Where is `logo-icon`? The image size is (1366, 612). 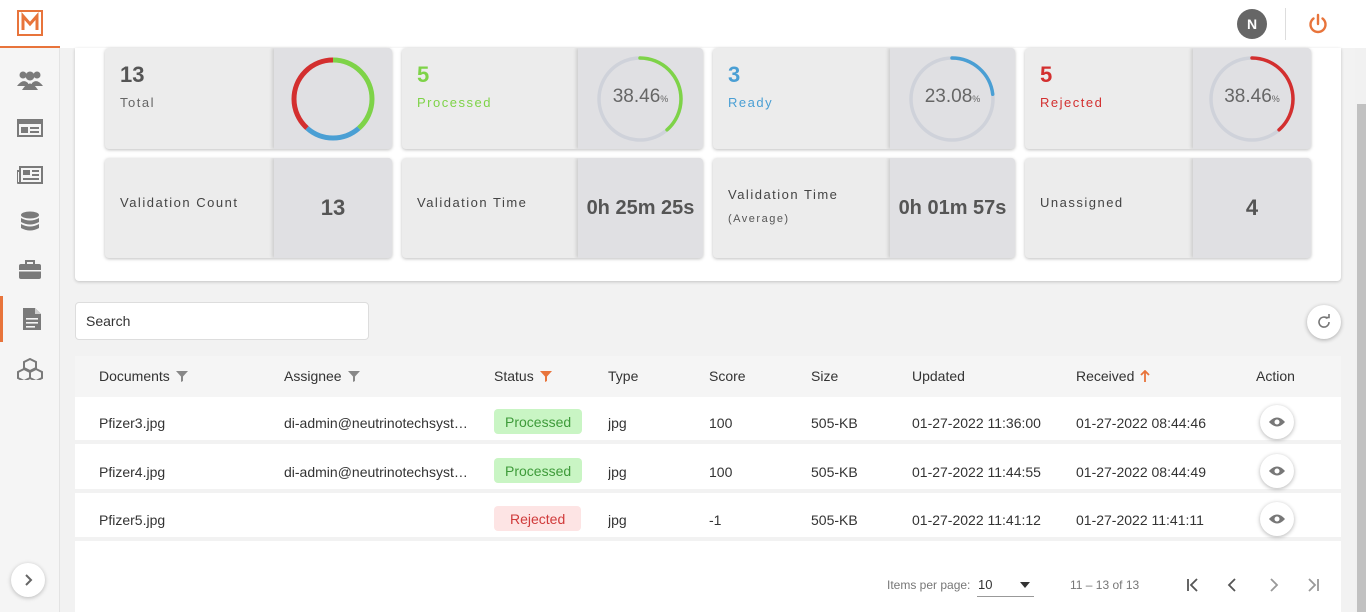
logo-icon is located at coordinates (30, 23).